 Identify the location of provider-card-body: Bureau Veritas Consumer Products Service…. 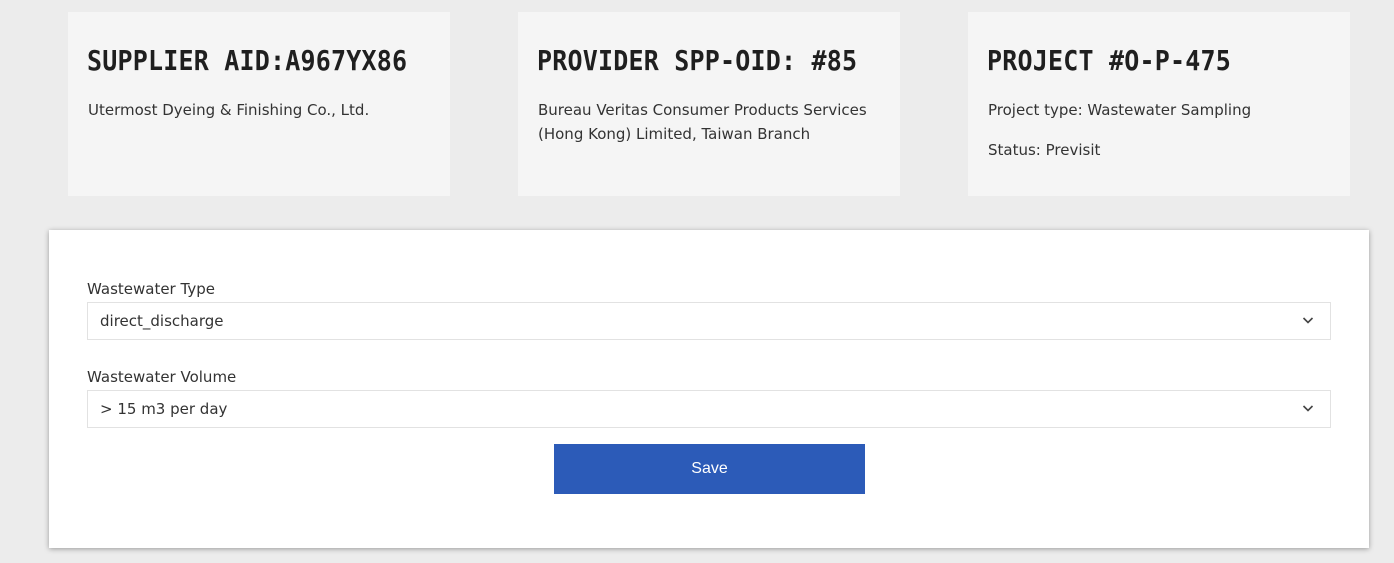
(710, 122).